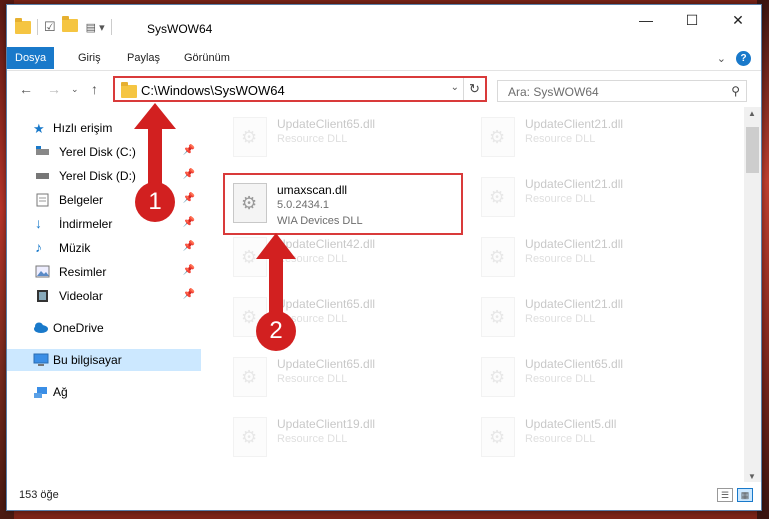 This screenshot has width=769, height=519. I want to click on scrollbar-thumb, so click(752, 150).